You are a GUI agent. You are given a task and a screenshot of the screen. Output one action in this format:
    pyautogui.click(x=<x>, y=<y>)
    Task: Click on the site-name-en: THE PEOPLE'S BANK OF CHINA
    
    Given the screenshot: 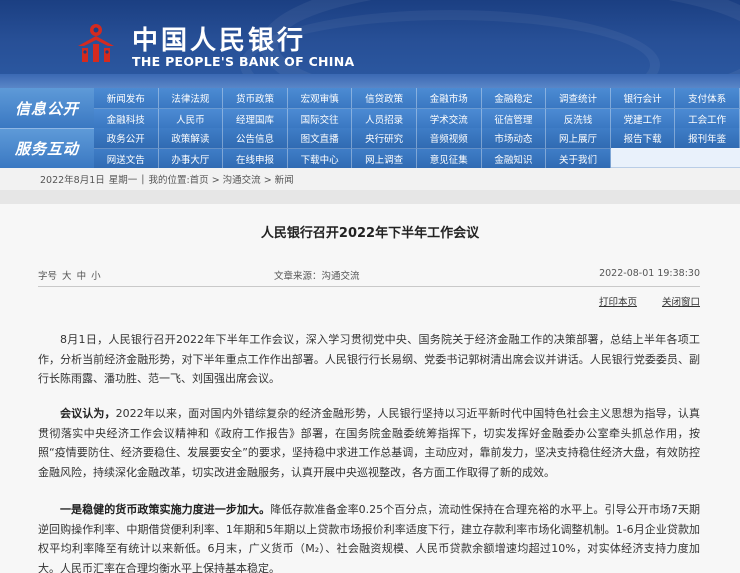 What is the action you would take?
    pyautogui.click(x=243, y=61)
    